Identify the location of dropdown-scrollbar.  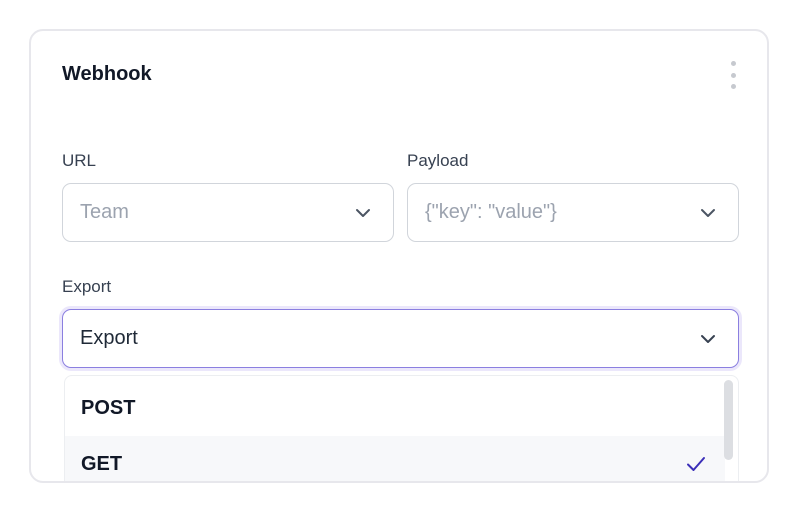
(728, 420).